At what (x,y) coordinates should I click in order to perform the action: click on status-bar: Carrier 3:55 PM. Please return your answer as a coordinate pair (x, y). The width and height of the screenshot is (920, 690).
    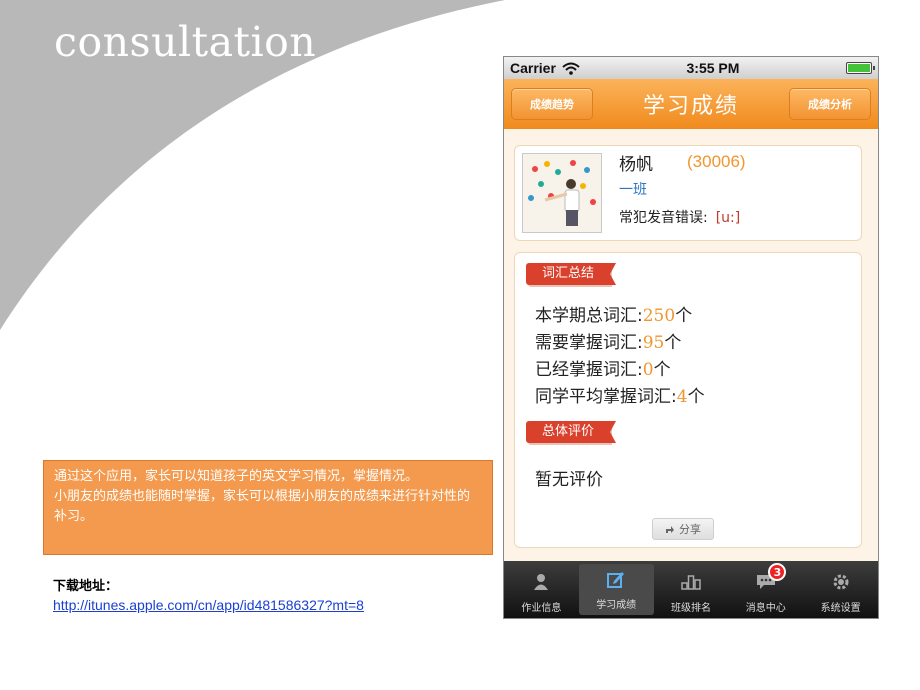
    Looking at the image, I should click on (691, 68).